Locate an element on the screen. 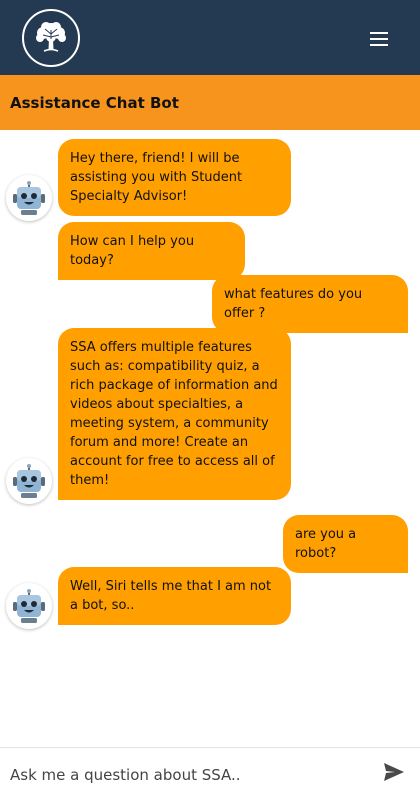 The height and width of the screenshot is (800, 420). tree-logo-icon is located at coordinates (51, 38).